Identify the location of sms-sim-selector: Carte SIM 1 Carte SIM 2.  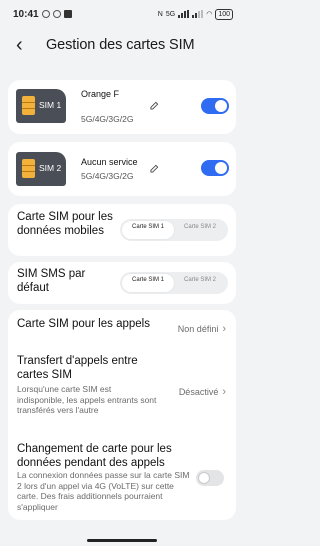
(174, 283).